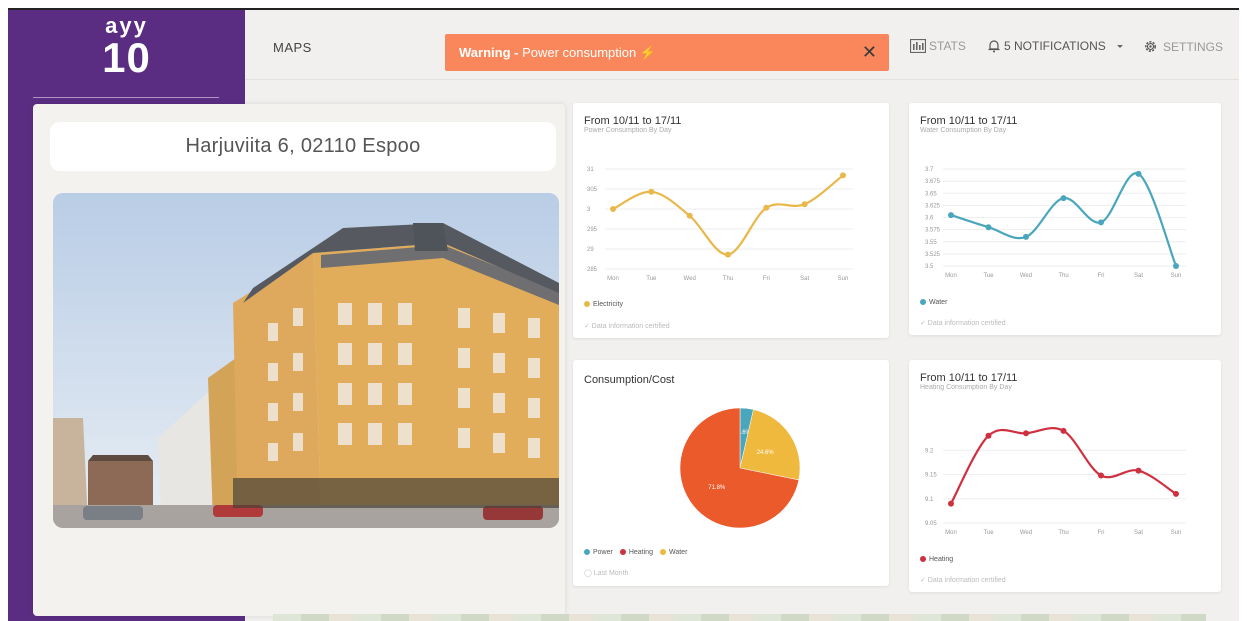 Image resolution: width=1247 pixels, height=621 pixels. Describe the element at coordinates (1063, 466) in the screenshot. I see `heating-series-line` at that location.